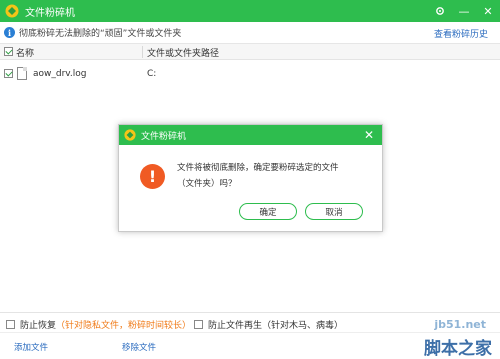 The height and width of the screenshot is (359, 500). What do you see at coordinates (488, 11) in the screenshot?
I see `close-button: ✕` at bounding box center [488, 11].